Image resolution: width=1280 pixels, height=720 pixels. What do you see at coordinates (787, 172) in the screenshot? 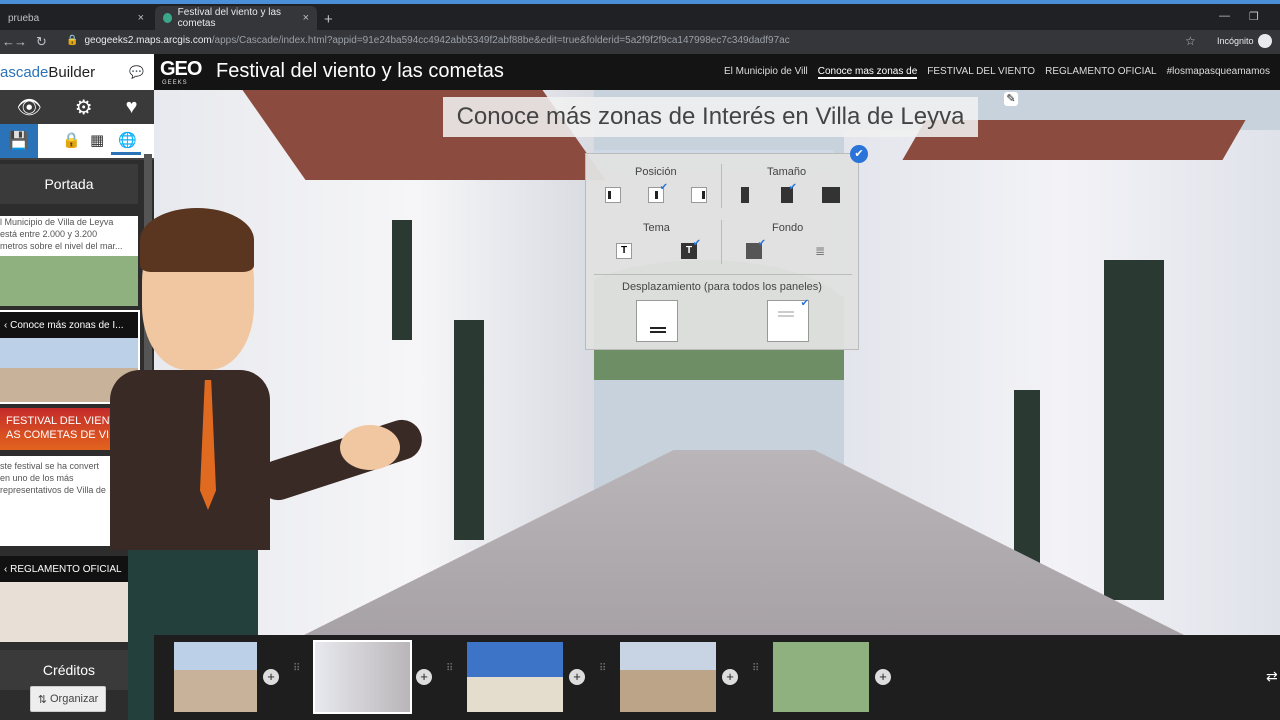
I see `size-label: Tamaño` at bounding box center [787, 172].